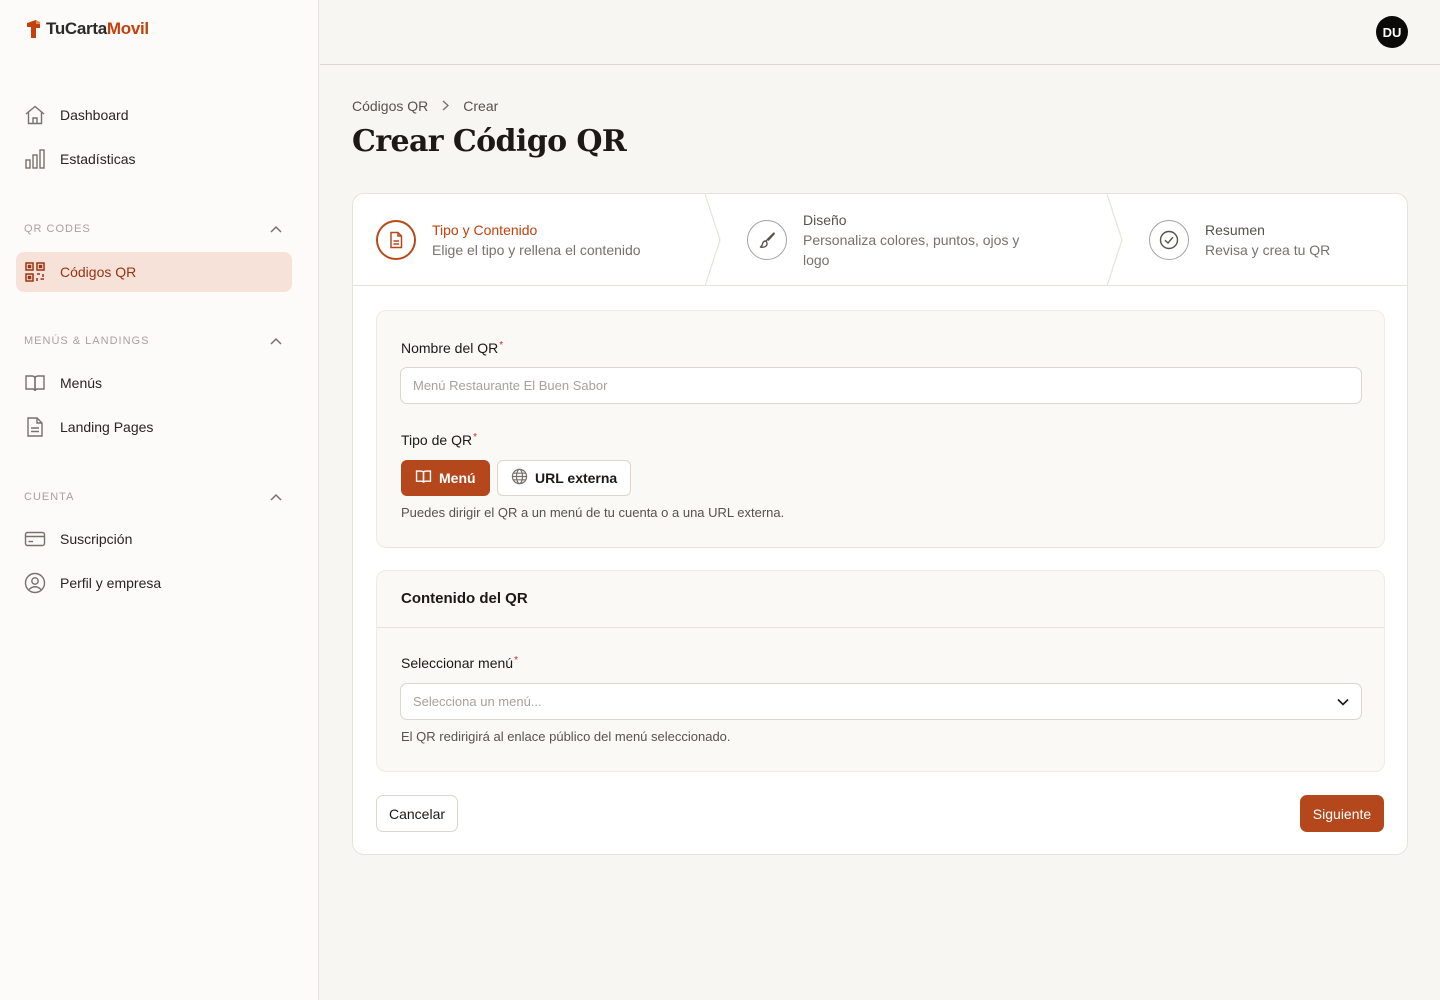 Image resolution: width=1440 pixels, height=1000 pixels. What do you see at coordinates (564, 478) in the screenshot?
I see `qr-type-url-button: URL externa` at bounding box center [564, 478].